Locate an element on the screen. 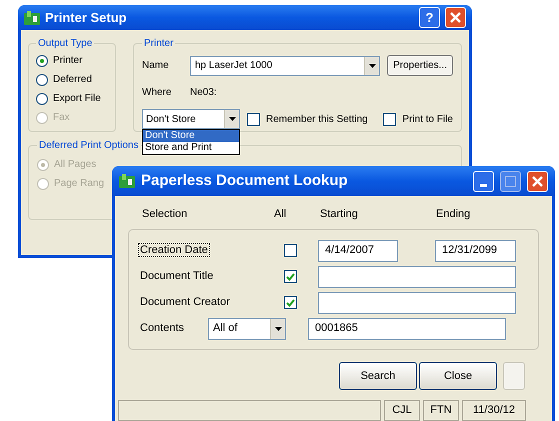  window-title: Paperless Document Lookup is located at coordinates (244, 180).